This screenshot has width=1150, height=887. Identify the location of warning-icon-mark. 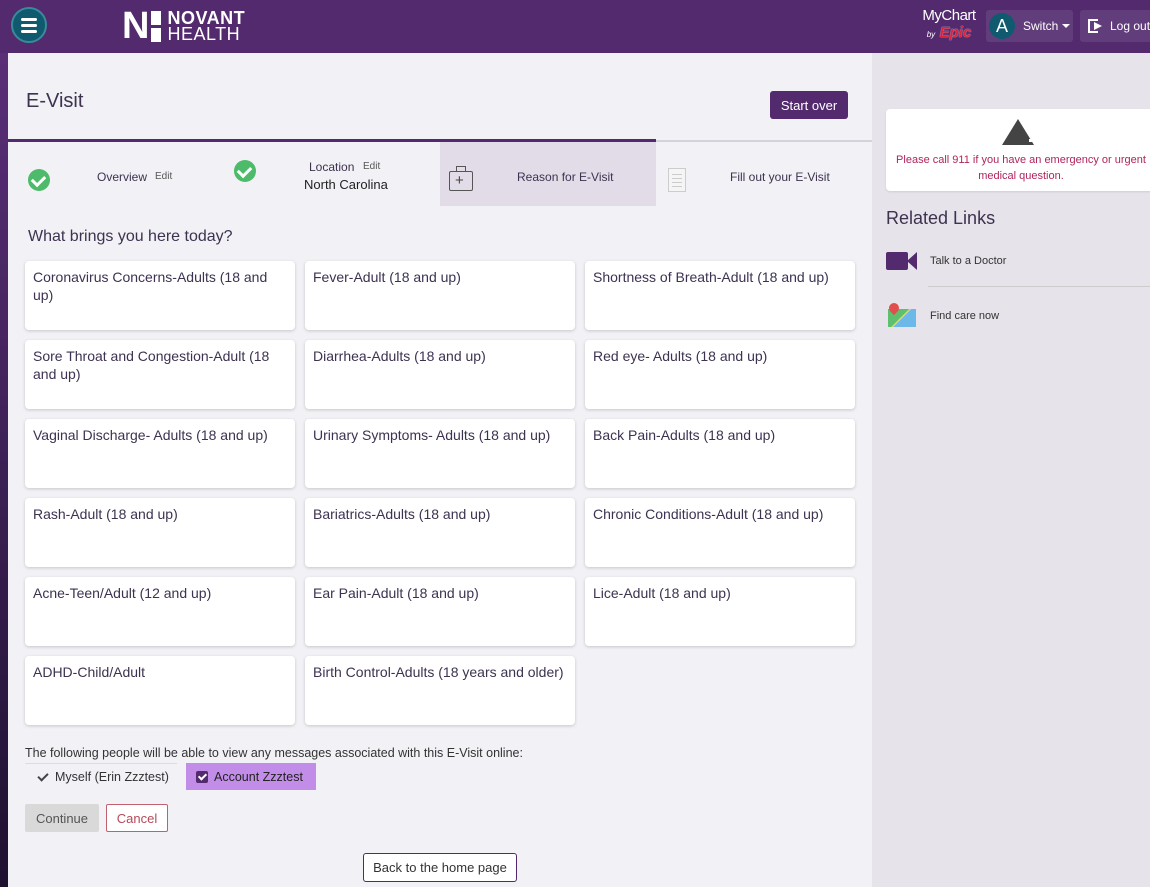
(1031, 132).